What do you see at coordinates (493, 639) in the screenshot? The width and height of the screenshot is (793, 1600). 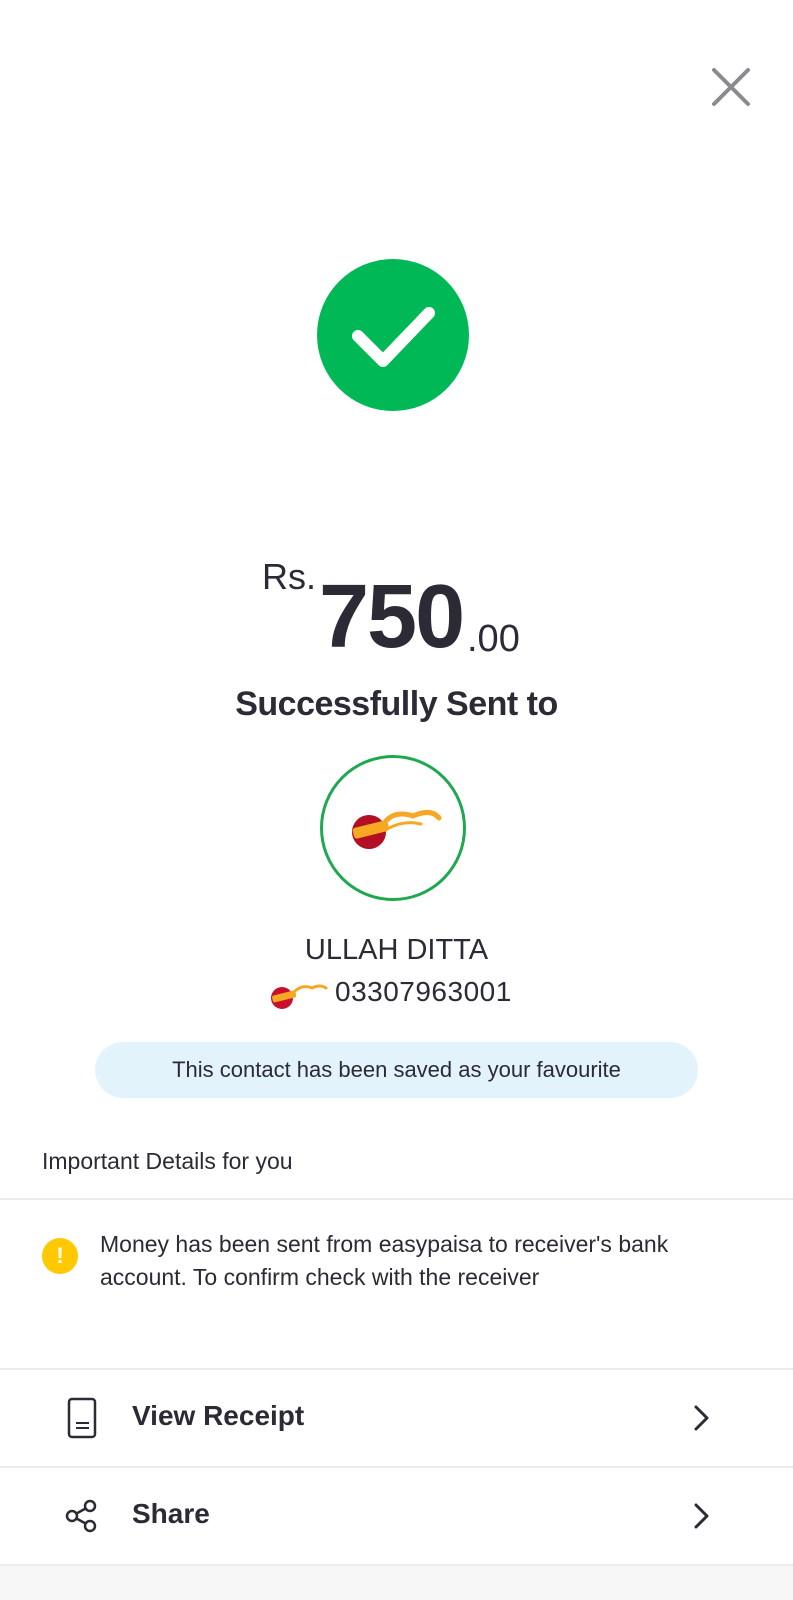 I see `amount-decimal: .00` at bounding box center [493, 639].